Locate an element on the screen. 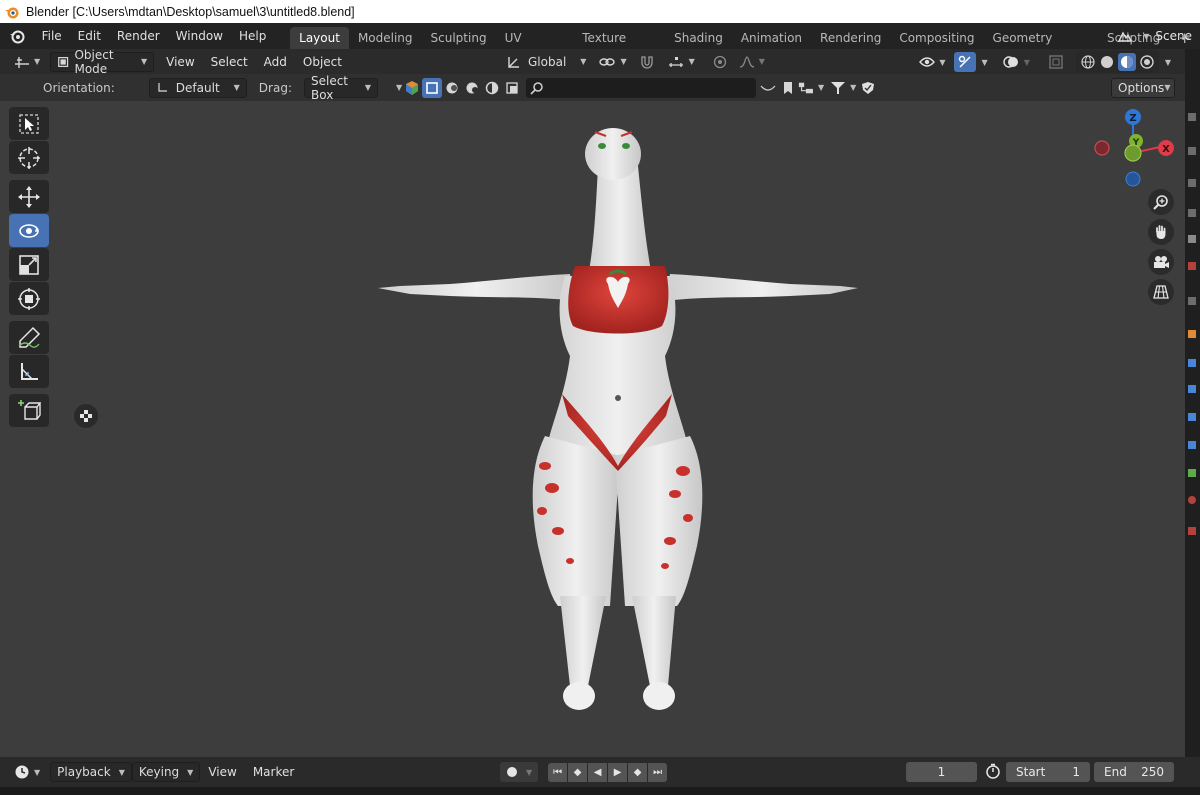 The height and width of the screenshot is (795, 1200). menu-view: View is located at coordinates (180, 62).